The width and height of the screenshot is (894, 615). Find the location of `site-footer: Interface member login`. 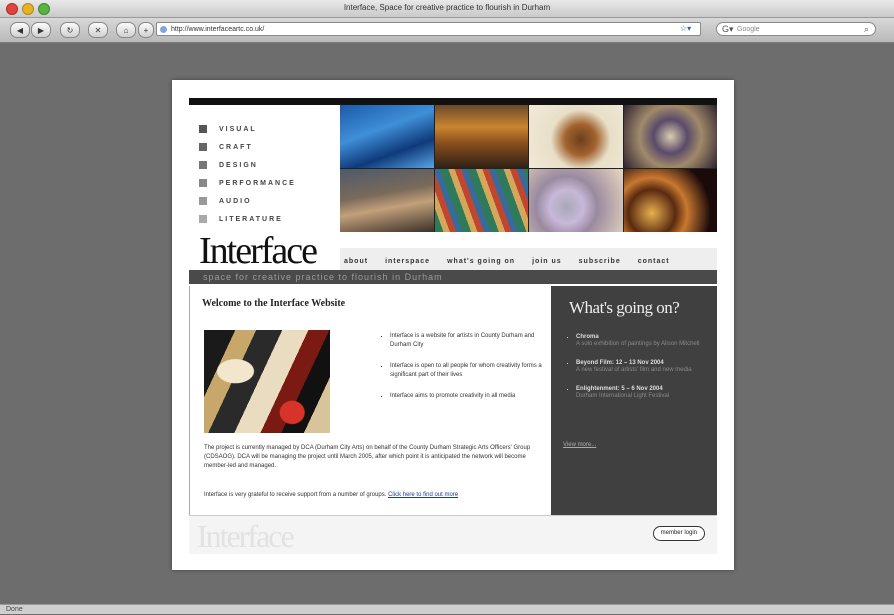

site-footer: Interface member login is located at coordinates (453, 534).